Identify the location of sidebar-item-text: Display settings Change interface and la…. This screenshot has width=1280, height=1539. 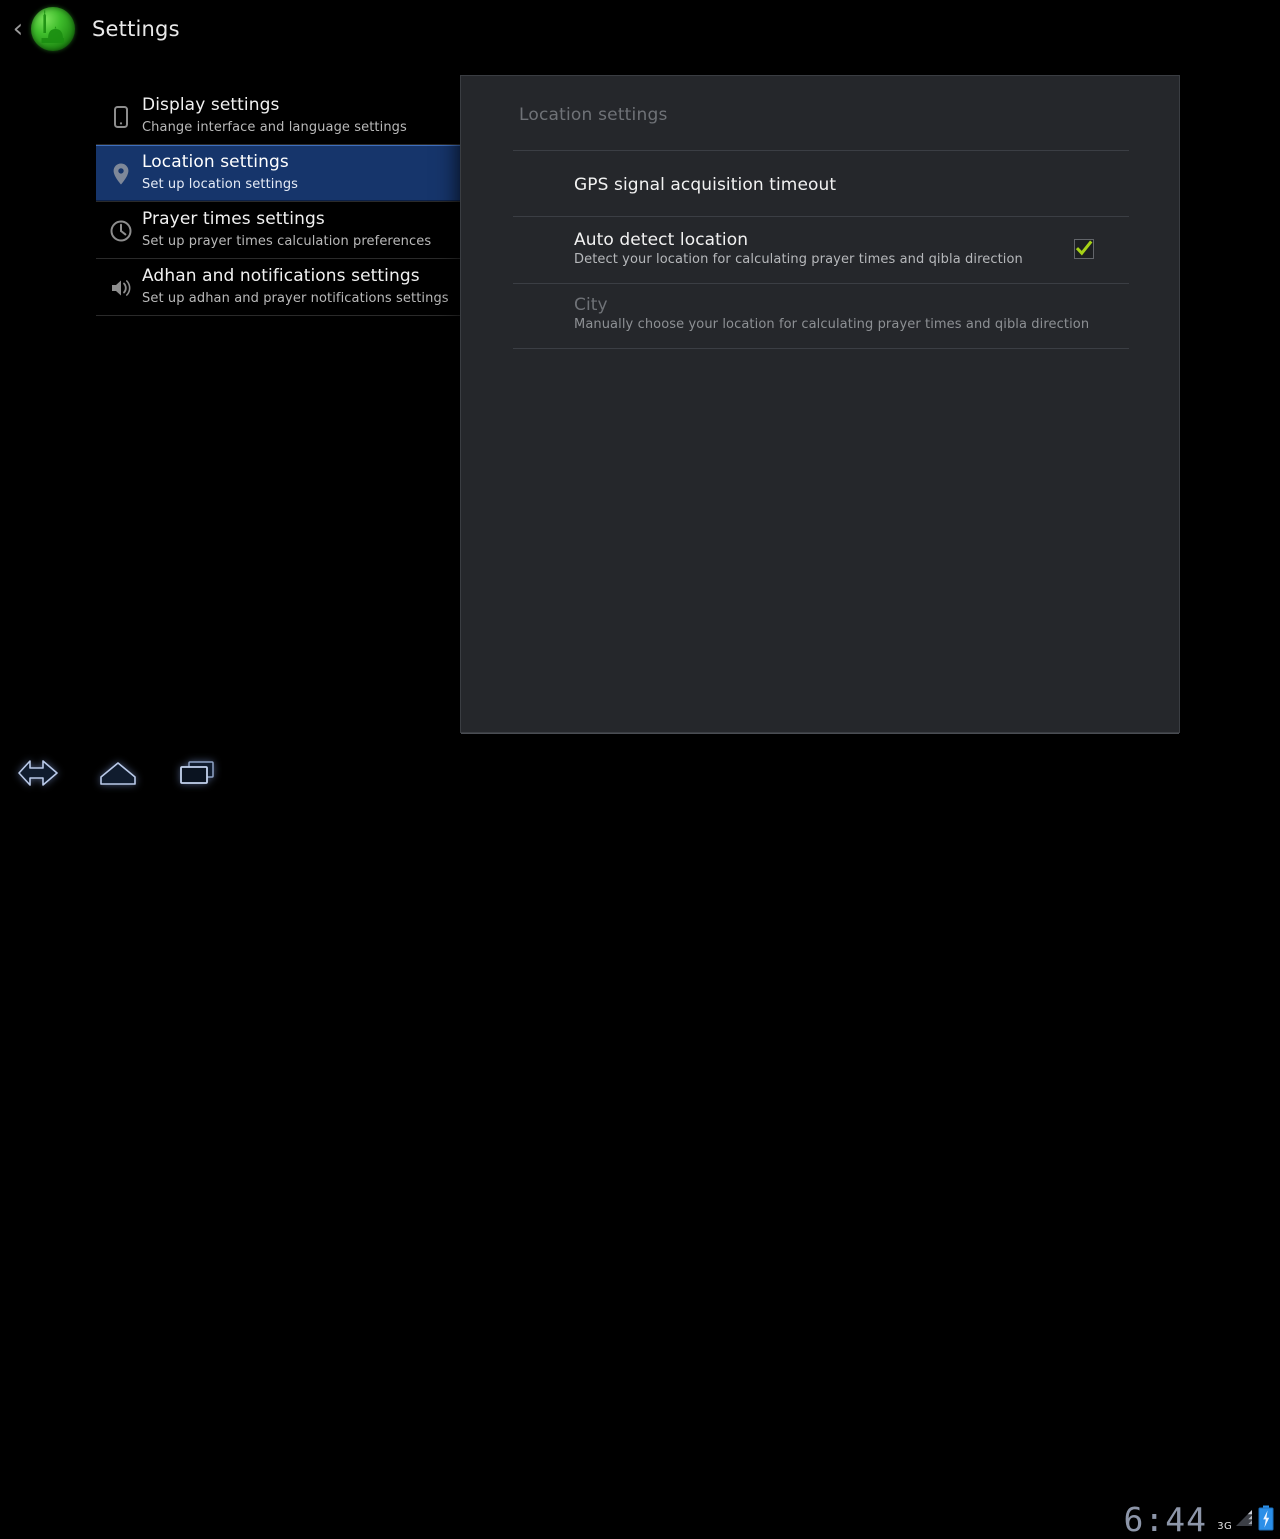
(299, 115).